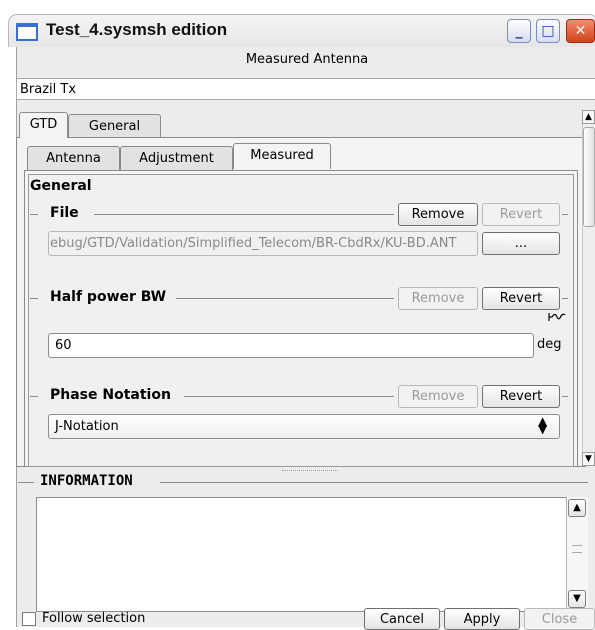 The image size is (595, 630). What do you see at coordinates (27, 32) in the screenshot?
I see `window-icon` at bounding box center [27, 32].